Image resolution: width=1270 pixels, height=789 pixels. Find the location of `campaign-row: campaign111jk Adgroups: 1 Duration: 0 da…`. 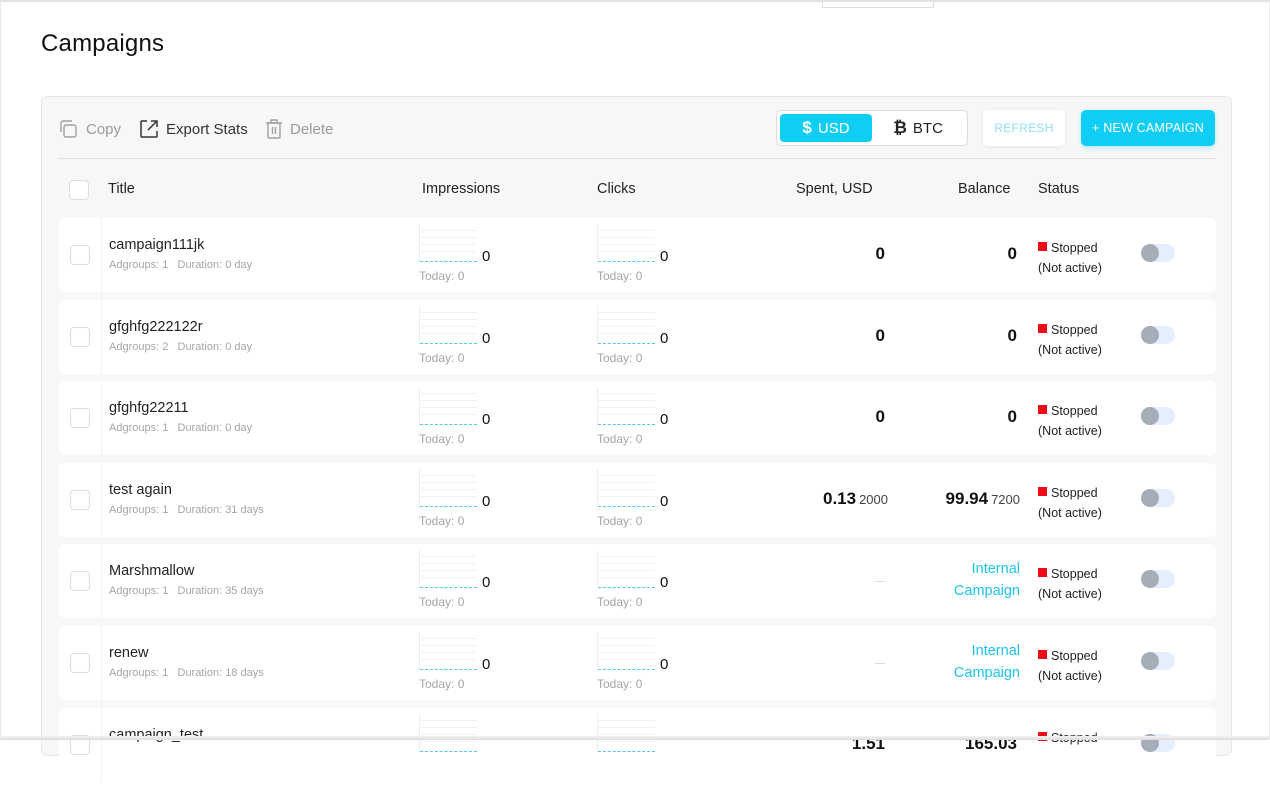

campaign-row: campaign111jk Adgroups: 1 Duration: 0 da… is located at coordinates (637, 255).